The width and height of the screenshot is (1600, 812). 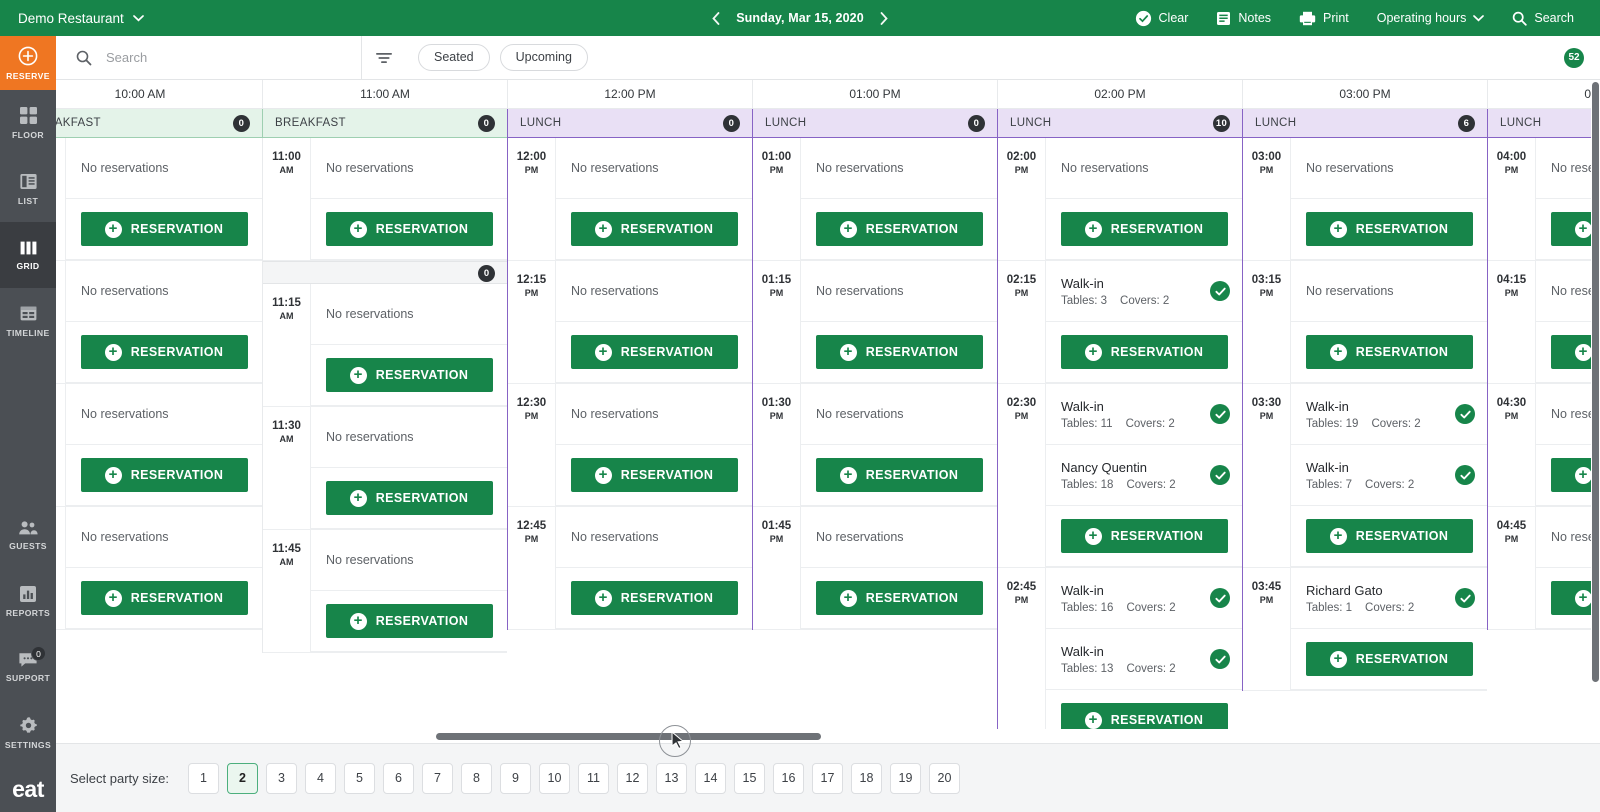 I want to click on operating-hours-dropdown: Operating hours, so click(x=1431, y=18).